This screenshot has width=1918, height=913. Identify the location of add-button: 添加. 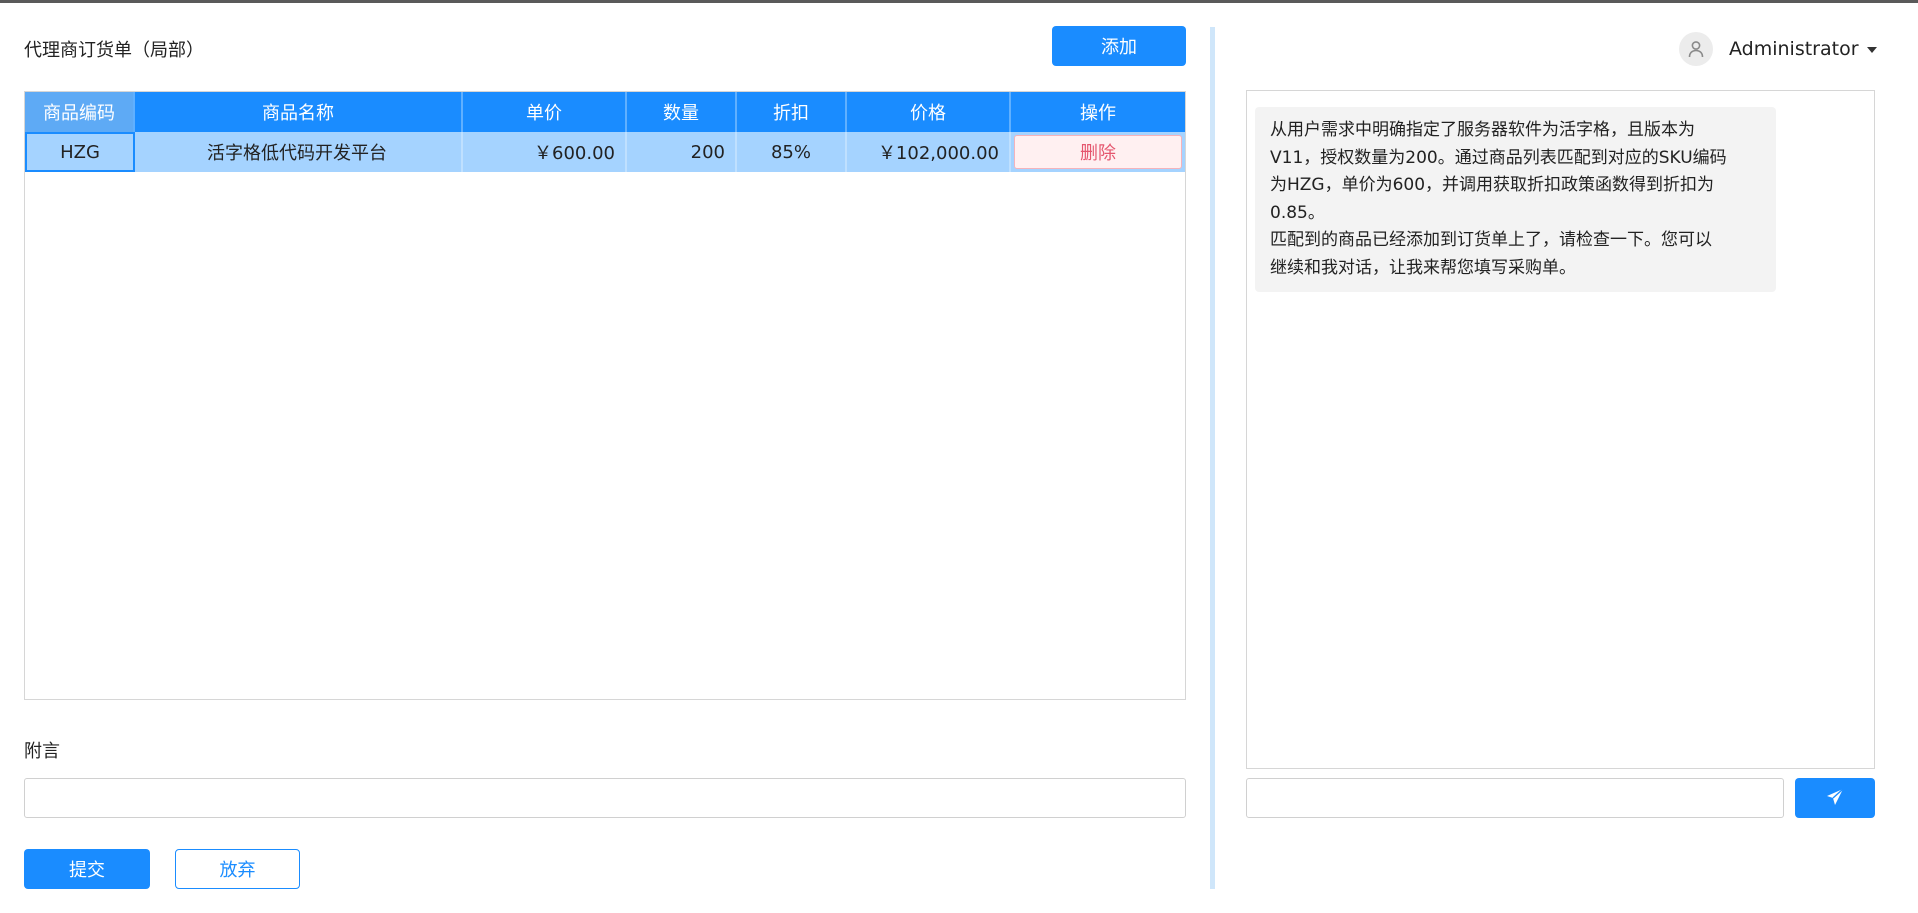
(1119, 46).